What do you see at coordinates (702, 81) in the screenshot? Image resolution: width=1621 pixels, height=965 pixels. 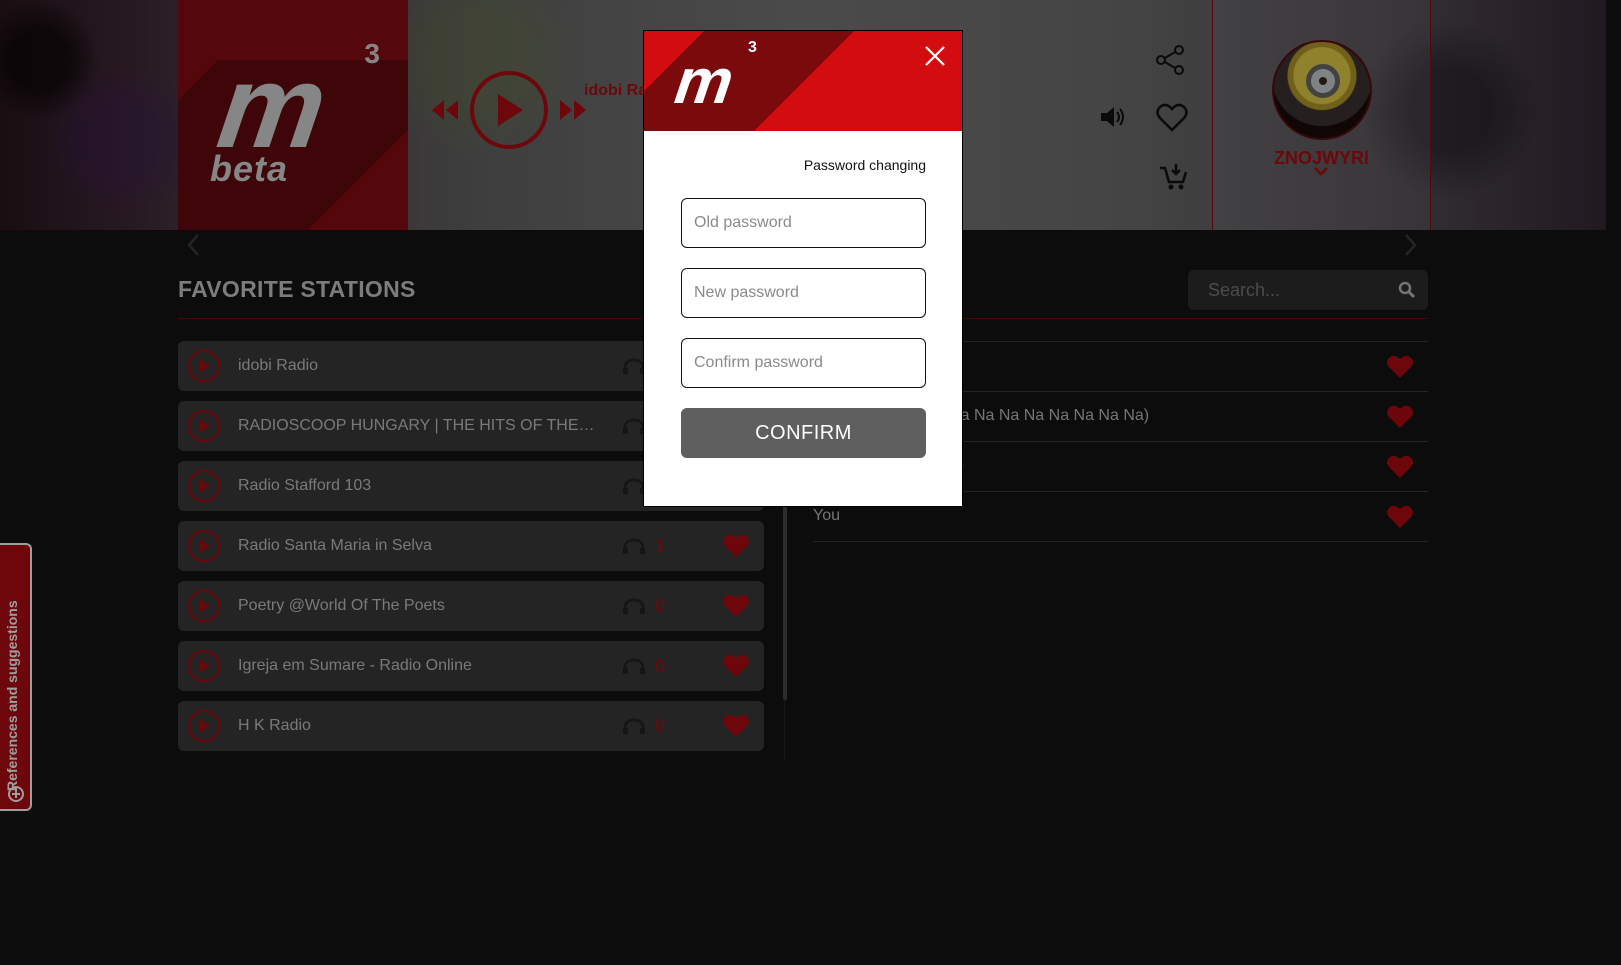 I see `modal-logo-glyph: m` at bounding box center [702, 81].